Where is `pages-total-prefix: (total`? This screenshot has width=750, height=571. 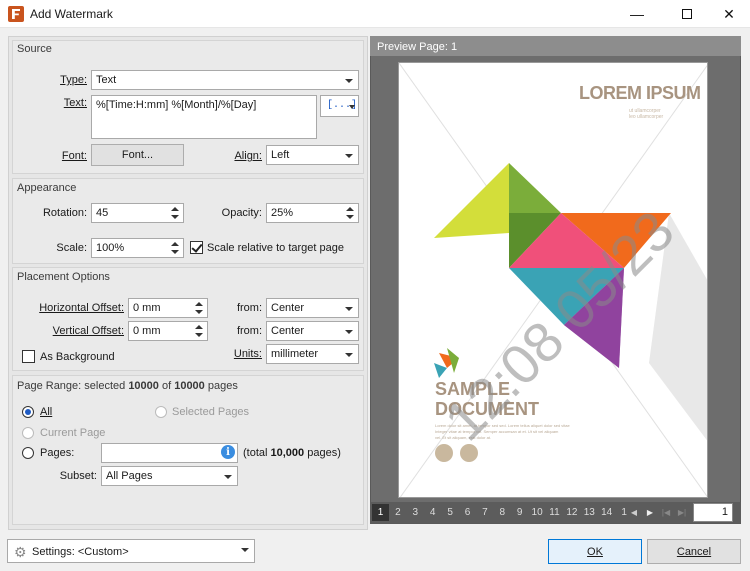
pages-total-prefix: (total is located at coordinates (257, 453).